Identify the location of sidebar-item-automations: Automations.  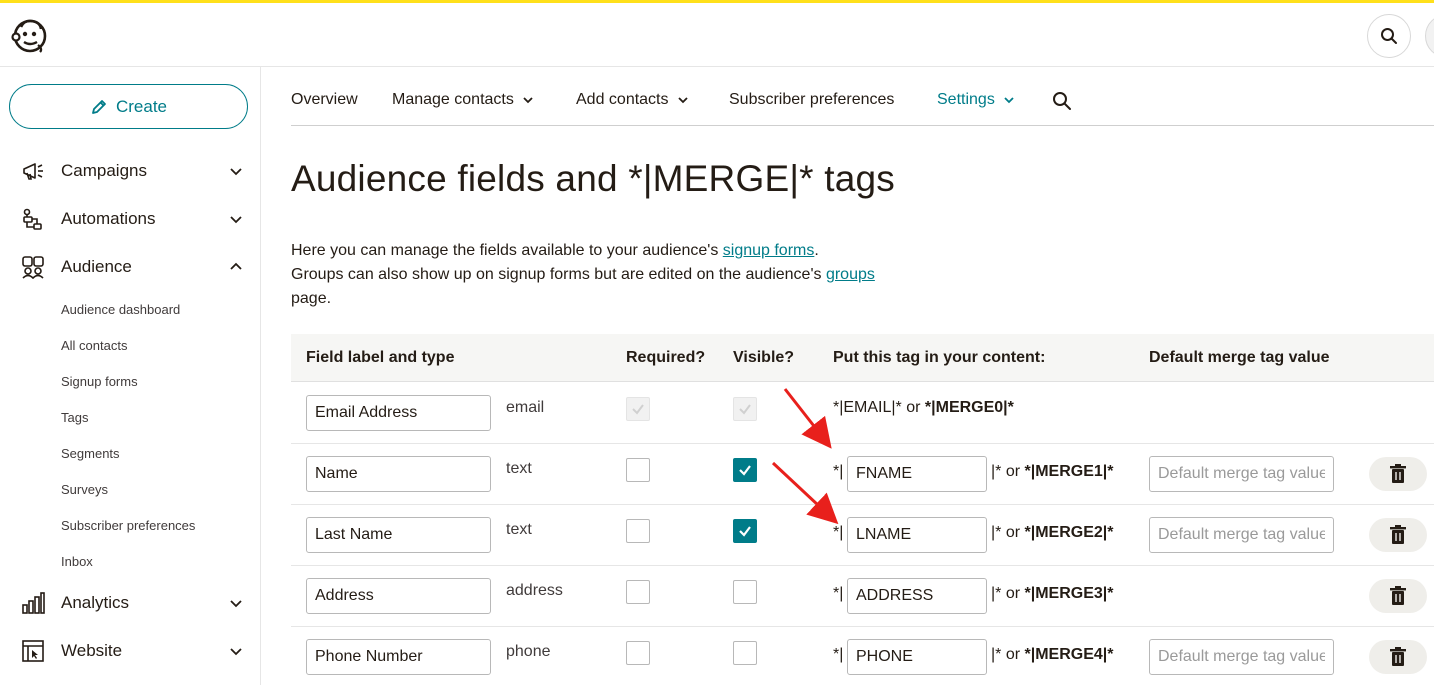
(130, 219).